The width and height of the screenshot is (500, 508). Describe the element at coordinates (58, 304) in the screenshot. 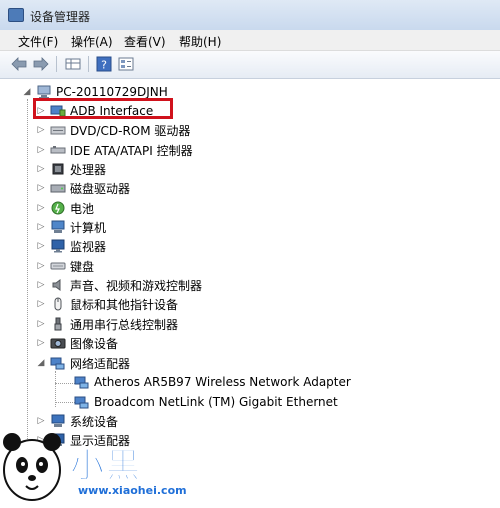

I see `mouse-icon` at that location.